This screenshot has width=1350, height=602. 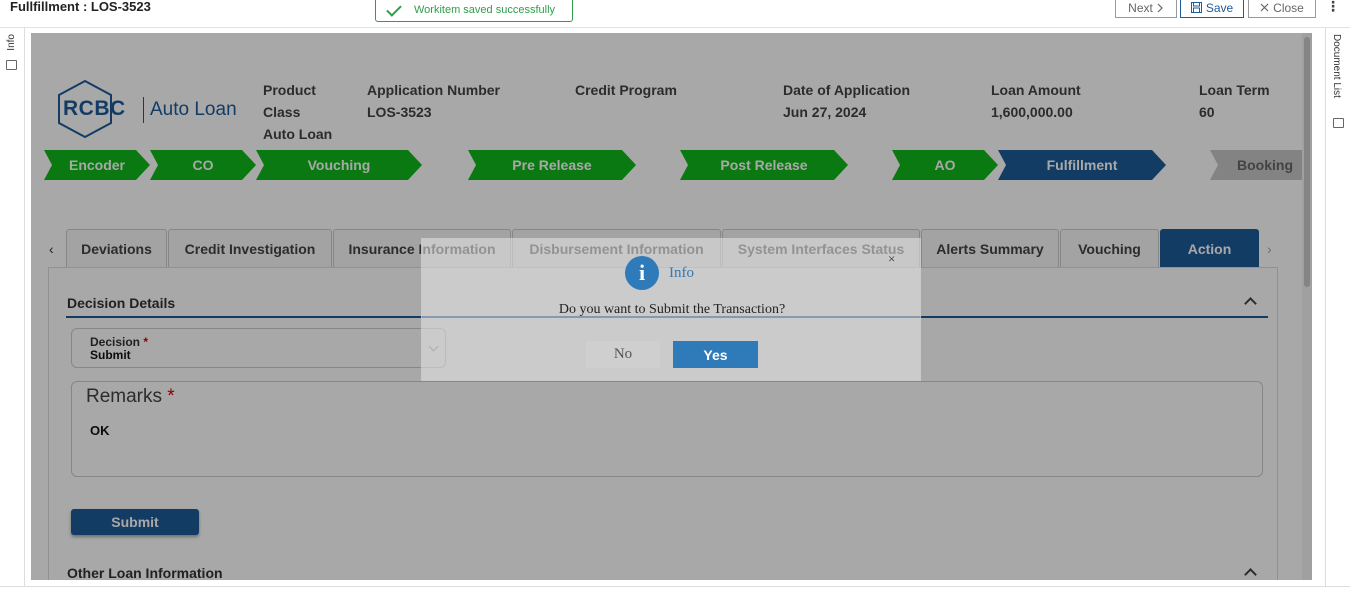 What do you see at coordinates (1337, 307) in the screenshot?
I see `document-list-toggle: Document List` at bounding box center [1337, 307].